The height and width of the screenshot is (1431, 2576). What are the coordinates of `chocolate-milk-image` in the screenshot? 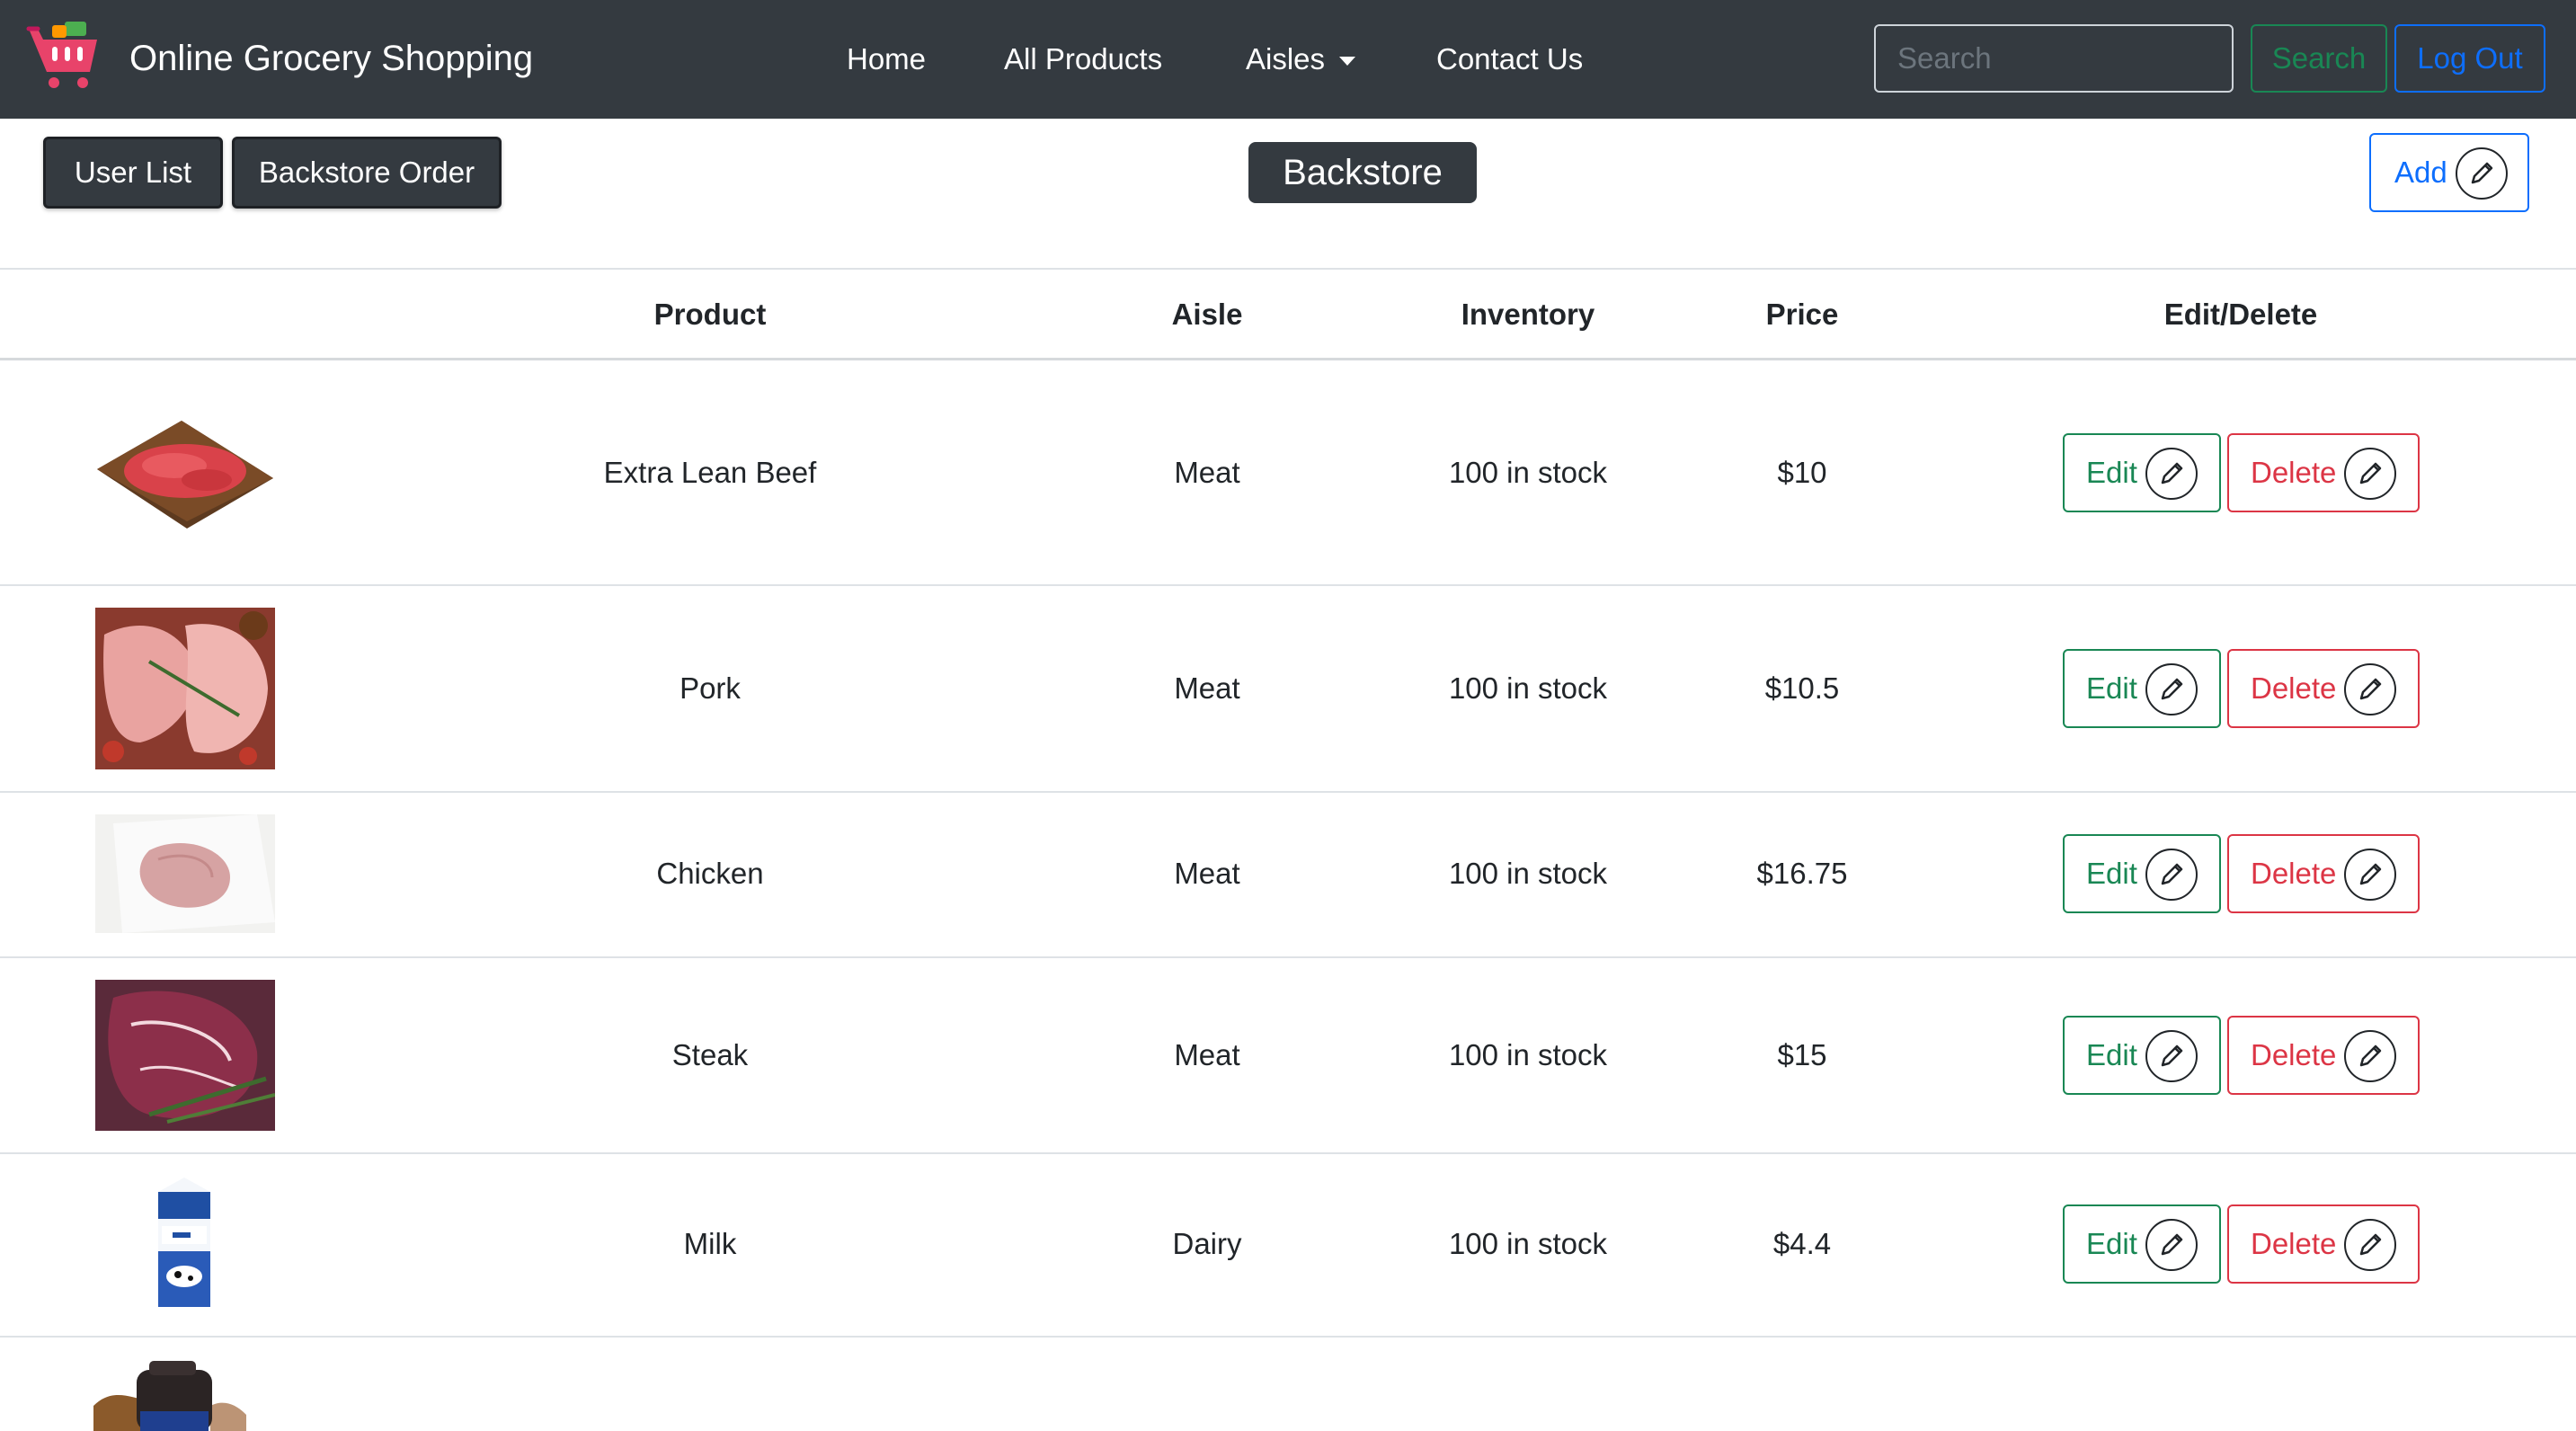 It's located at (169, 1396).